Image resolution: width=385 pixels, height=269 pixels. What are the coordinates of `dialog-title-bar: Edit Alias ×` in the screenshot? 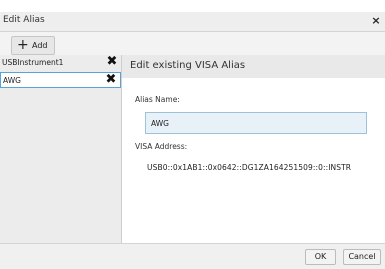 It's located at (192, 22).